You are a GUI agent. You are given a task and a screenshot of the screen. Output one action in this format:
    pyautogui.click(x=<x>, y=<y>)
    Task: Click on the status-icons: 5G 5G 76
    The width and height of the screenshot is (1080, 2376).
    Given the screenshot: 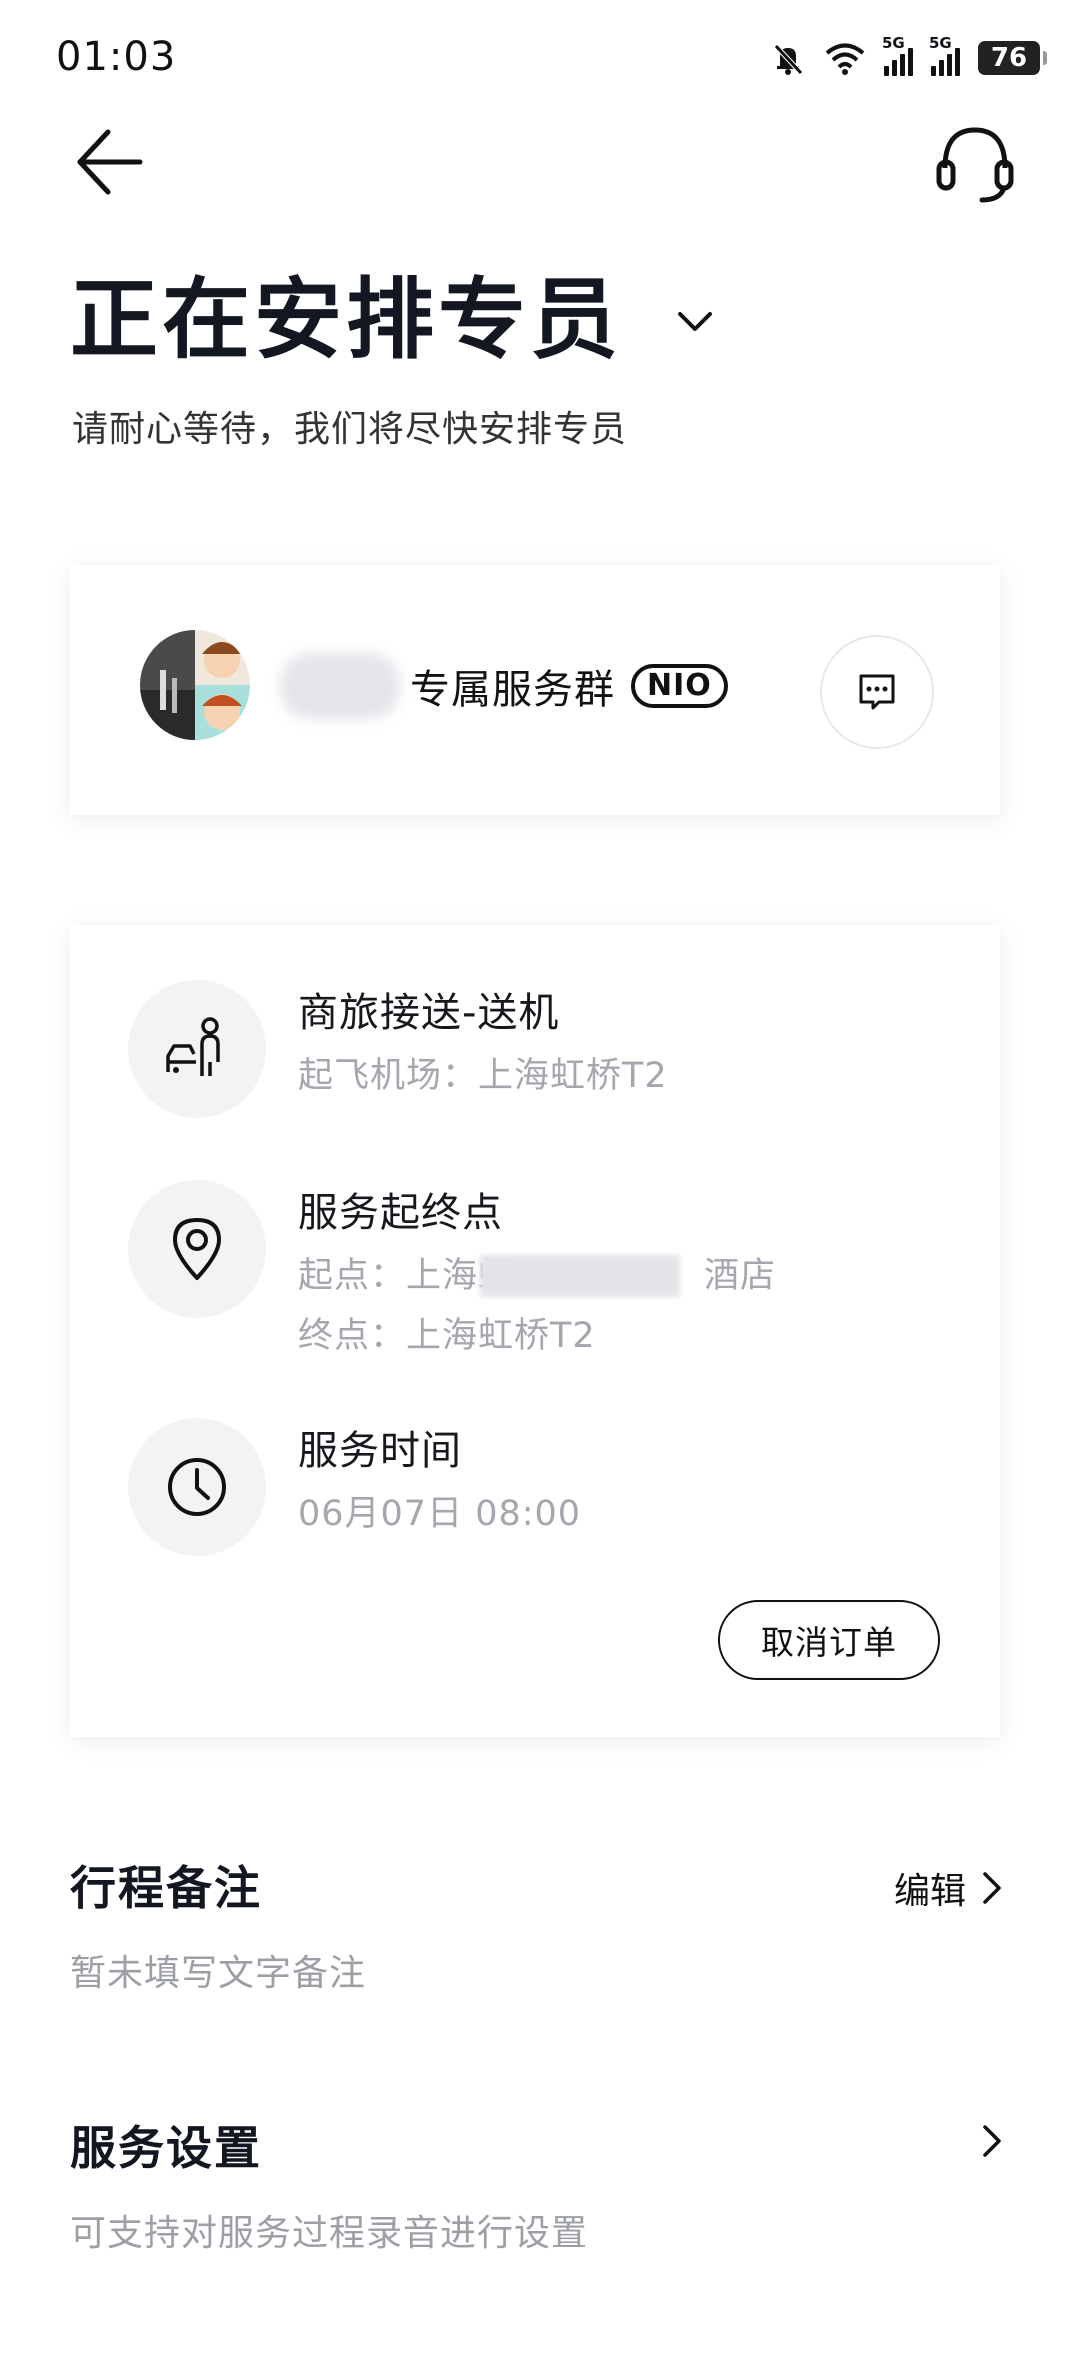 What is the action you would take?
    pyautogui.click(x=908, y=58)
    